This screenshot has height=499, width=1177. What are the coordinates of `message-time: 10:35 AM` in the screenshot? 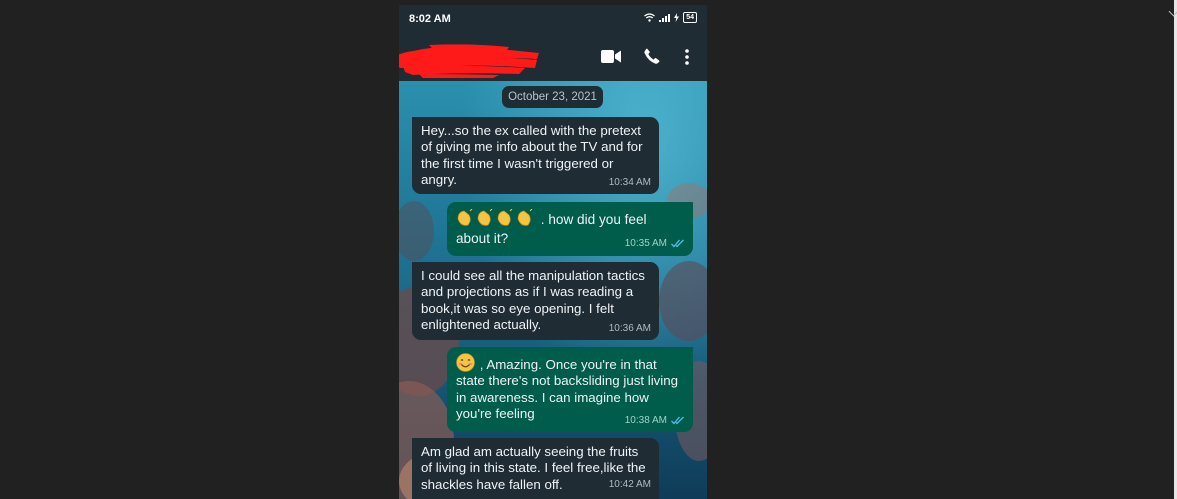 It's located at (645, 243).